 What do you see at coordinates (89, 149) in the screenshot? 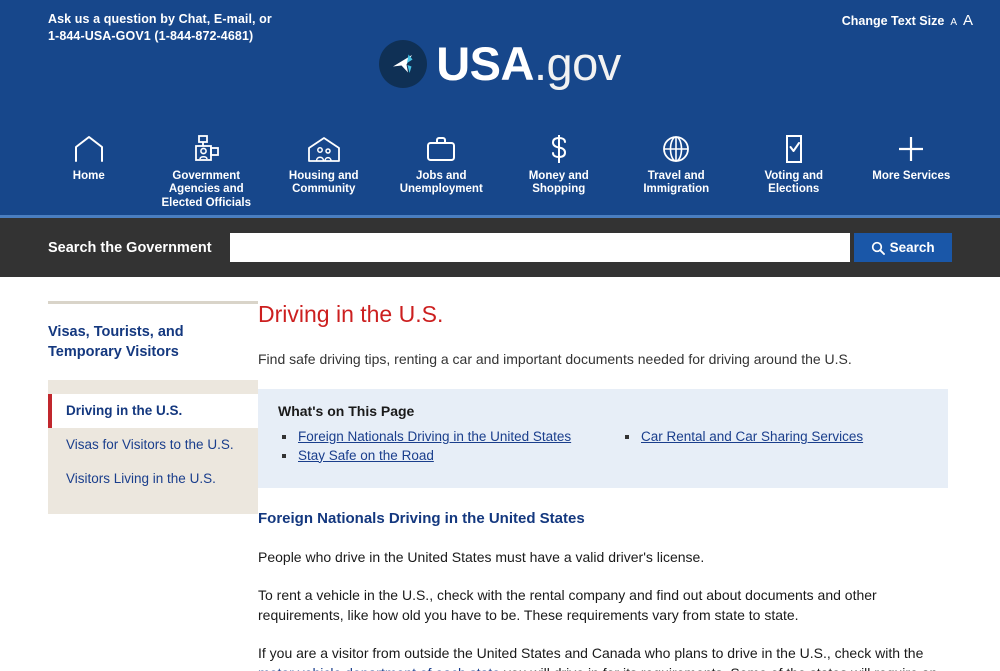
I see `home-icon` at bounding box center [89, 149].